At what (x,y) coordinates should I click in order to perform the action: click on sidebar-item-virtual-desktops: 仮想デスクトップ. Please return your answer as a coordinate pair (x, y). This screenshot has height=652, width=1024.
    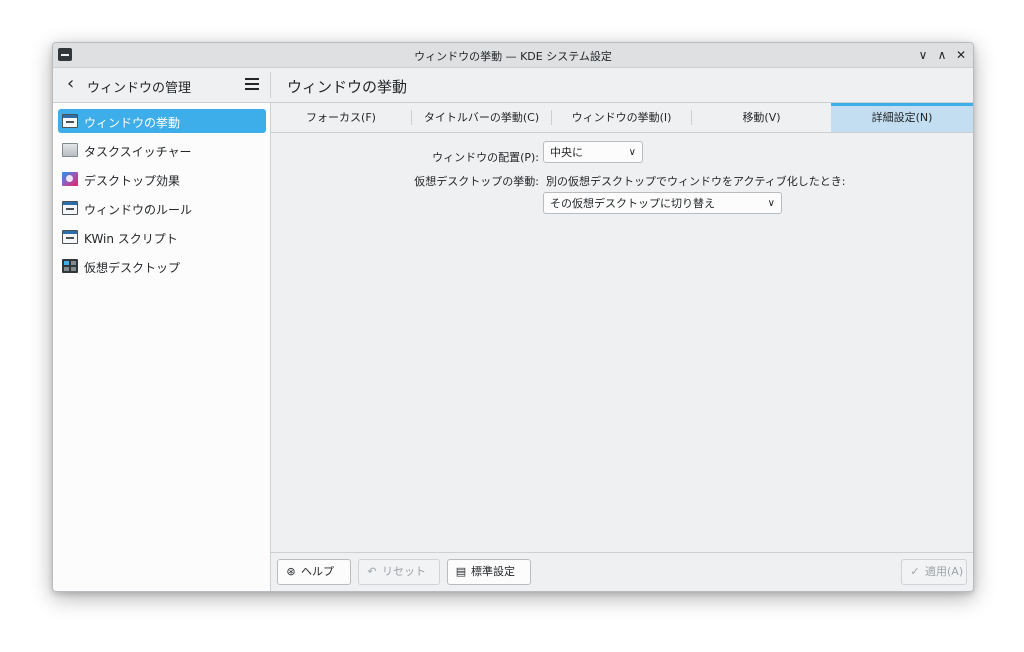
    Looking at the image, I should click on (162, 266).